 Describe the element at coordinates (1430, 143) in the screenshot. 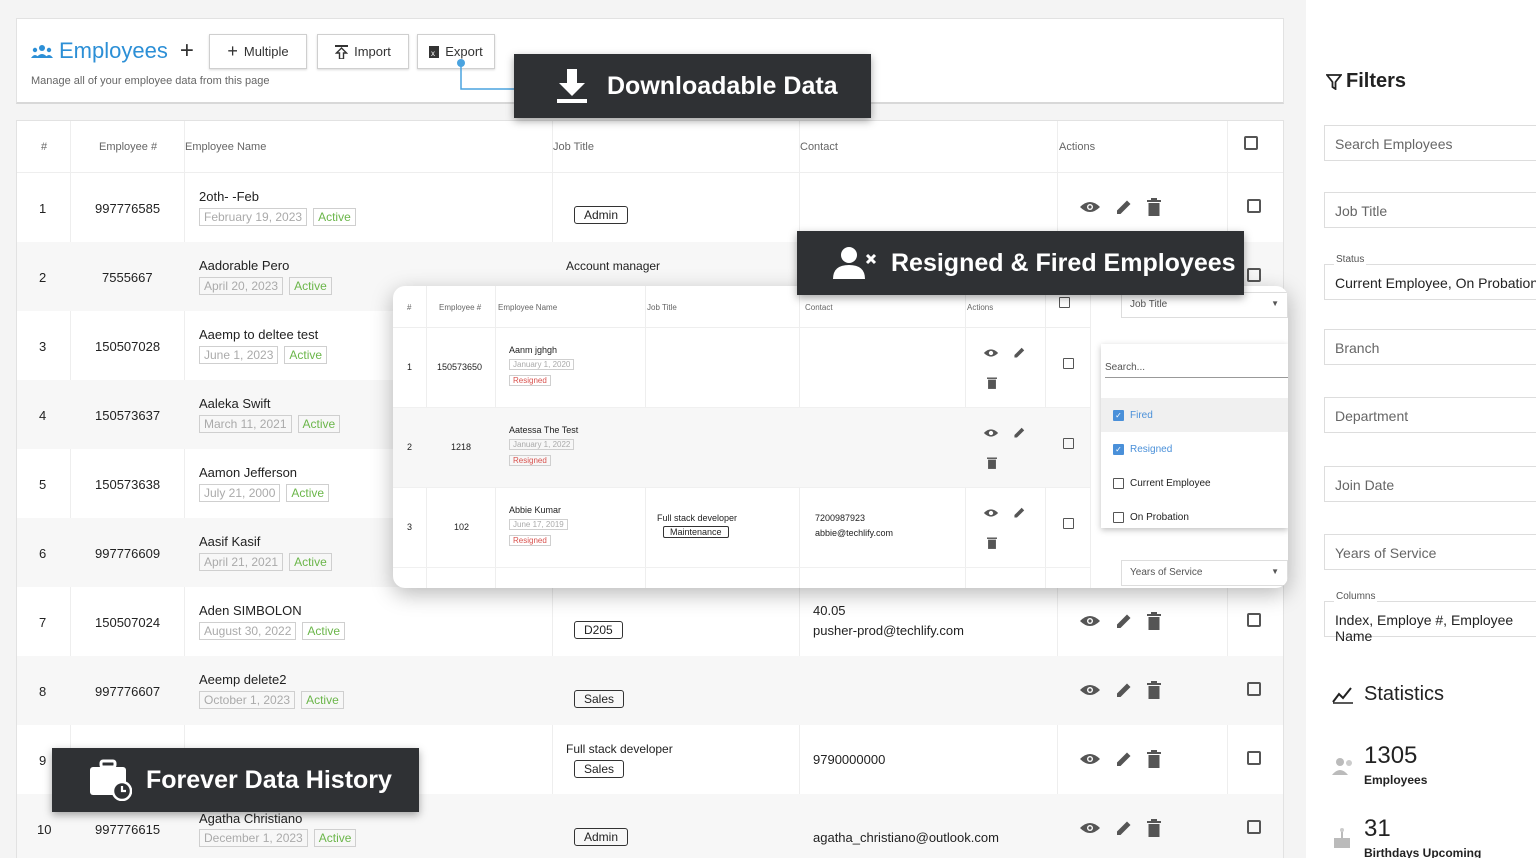

I see `search-employees-input: Search Employees` at that location.